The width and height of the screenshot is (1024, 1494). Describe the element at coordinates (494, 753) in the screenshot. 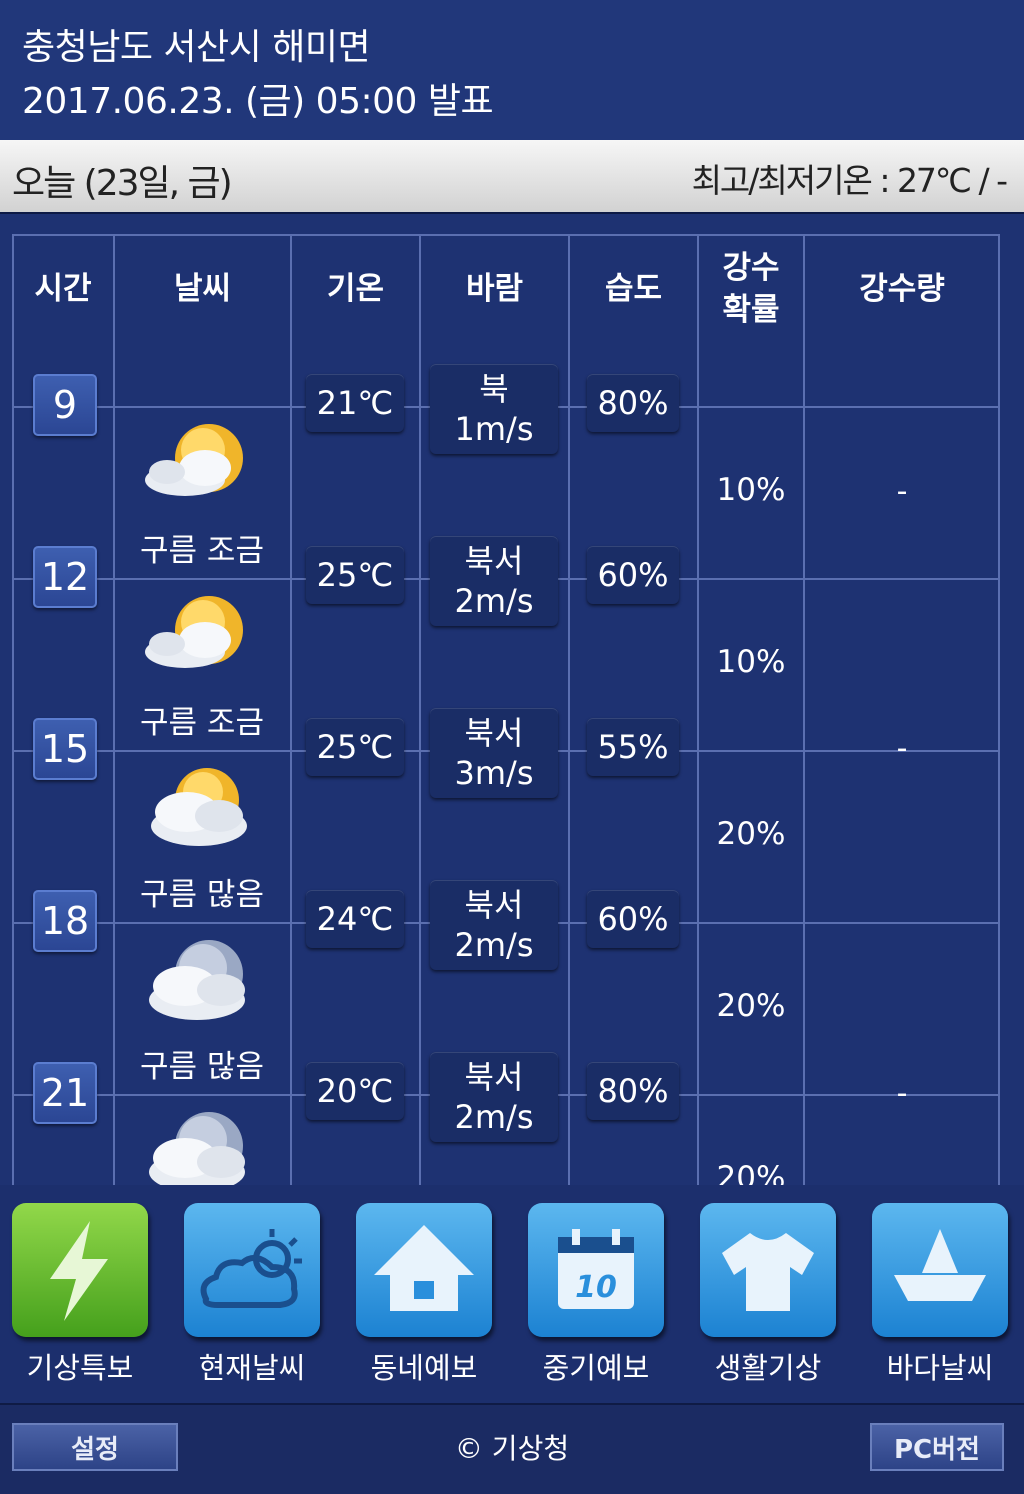

I see `wind-value: 북서 3m/s` at that location.